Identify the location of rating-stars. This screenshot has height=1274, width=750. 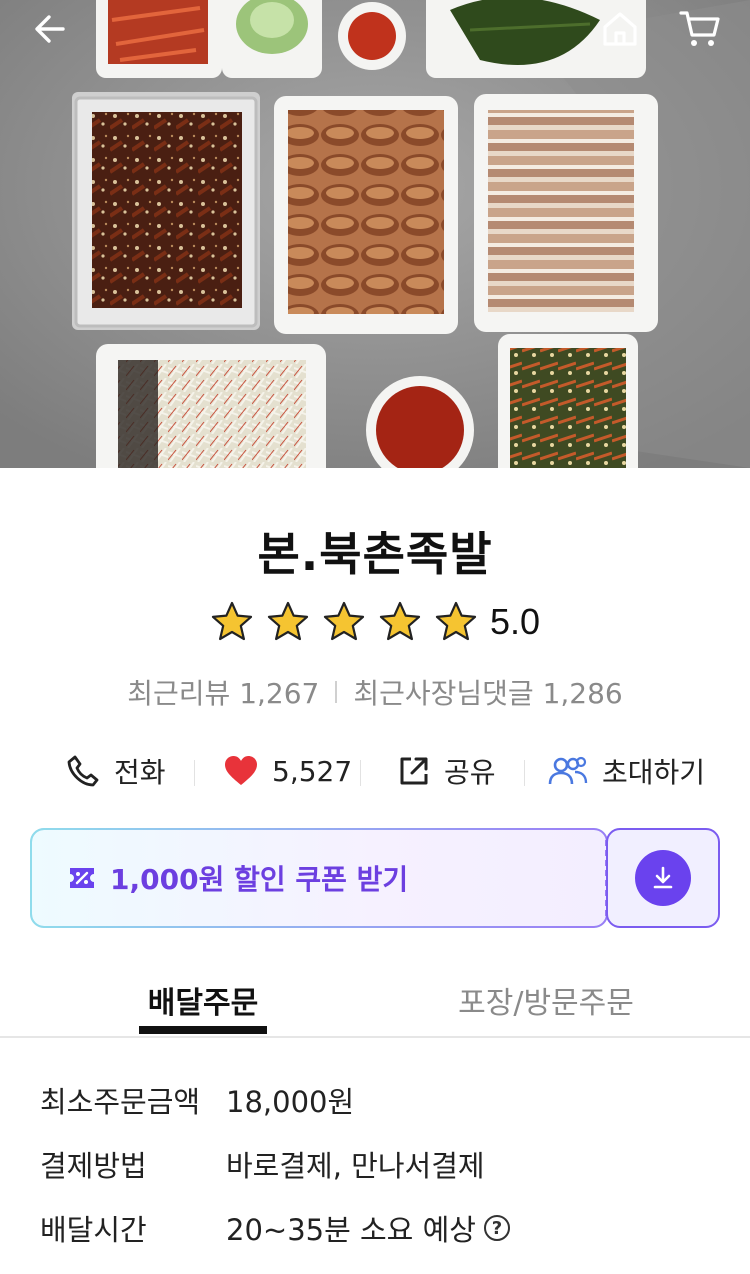
(344, 622).